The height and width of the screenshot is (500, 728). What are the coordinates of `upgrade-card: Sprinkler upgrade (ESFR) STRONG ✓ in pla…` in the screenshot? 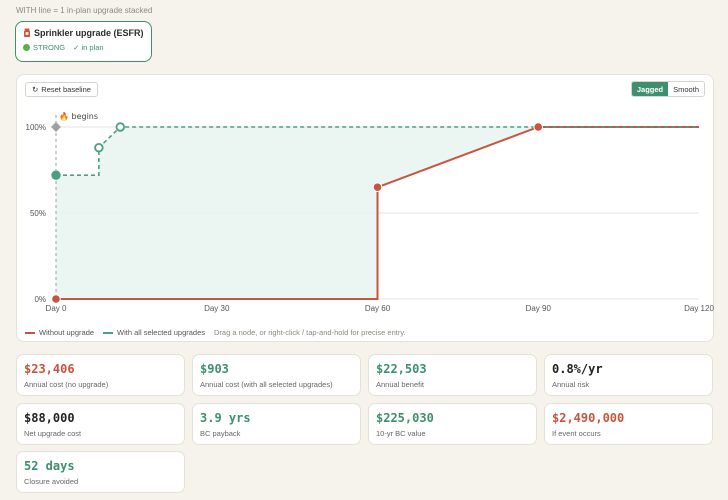 It's located at (83, 41).